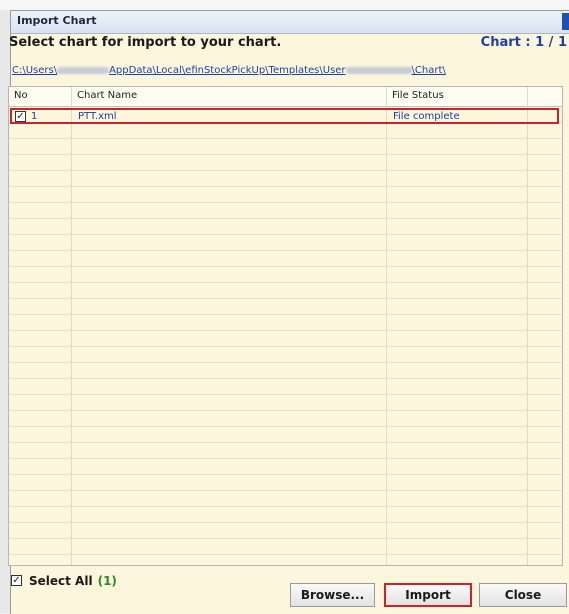 The image size is (569, 614). Describe the element at coordinates (290, 22) in the screenshot. I see `title-bar: Import Chart` at that location.